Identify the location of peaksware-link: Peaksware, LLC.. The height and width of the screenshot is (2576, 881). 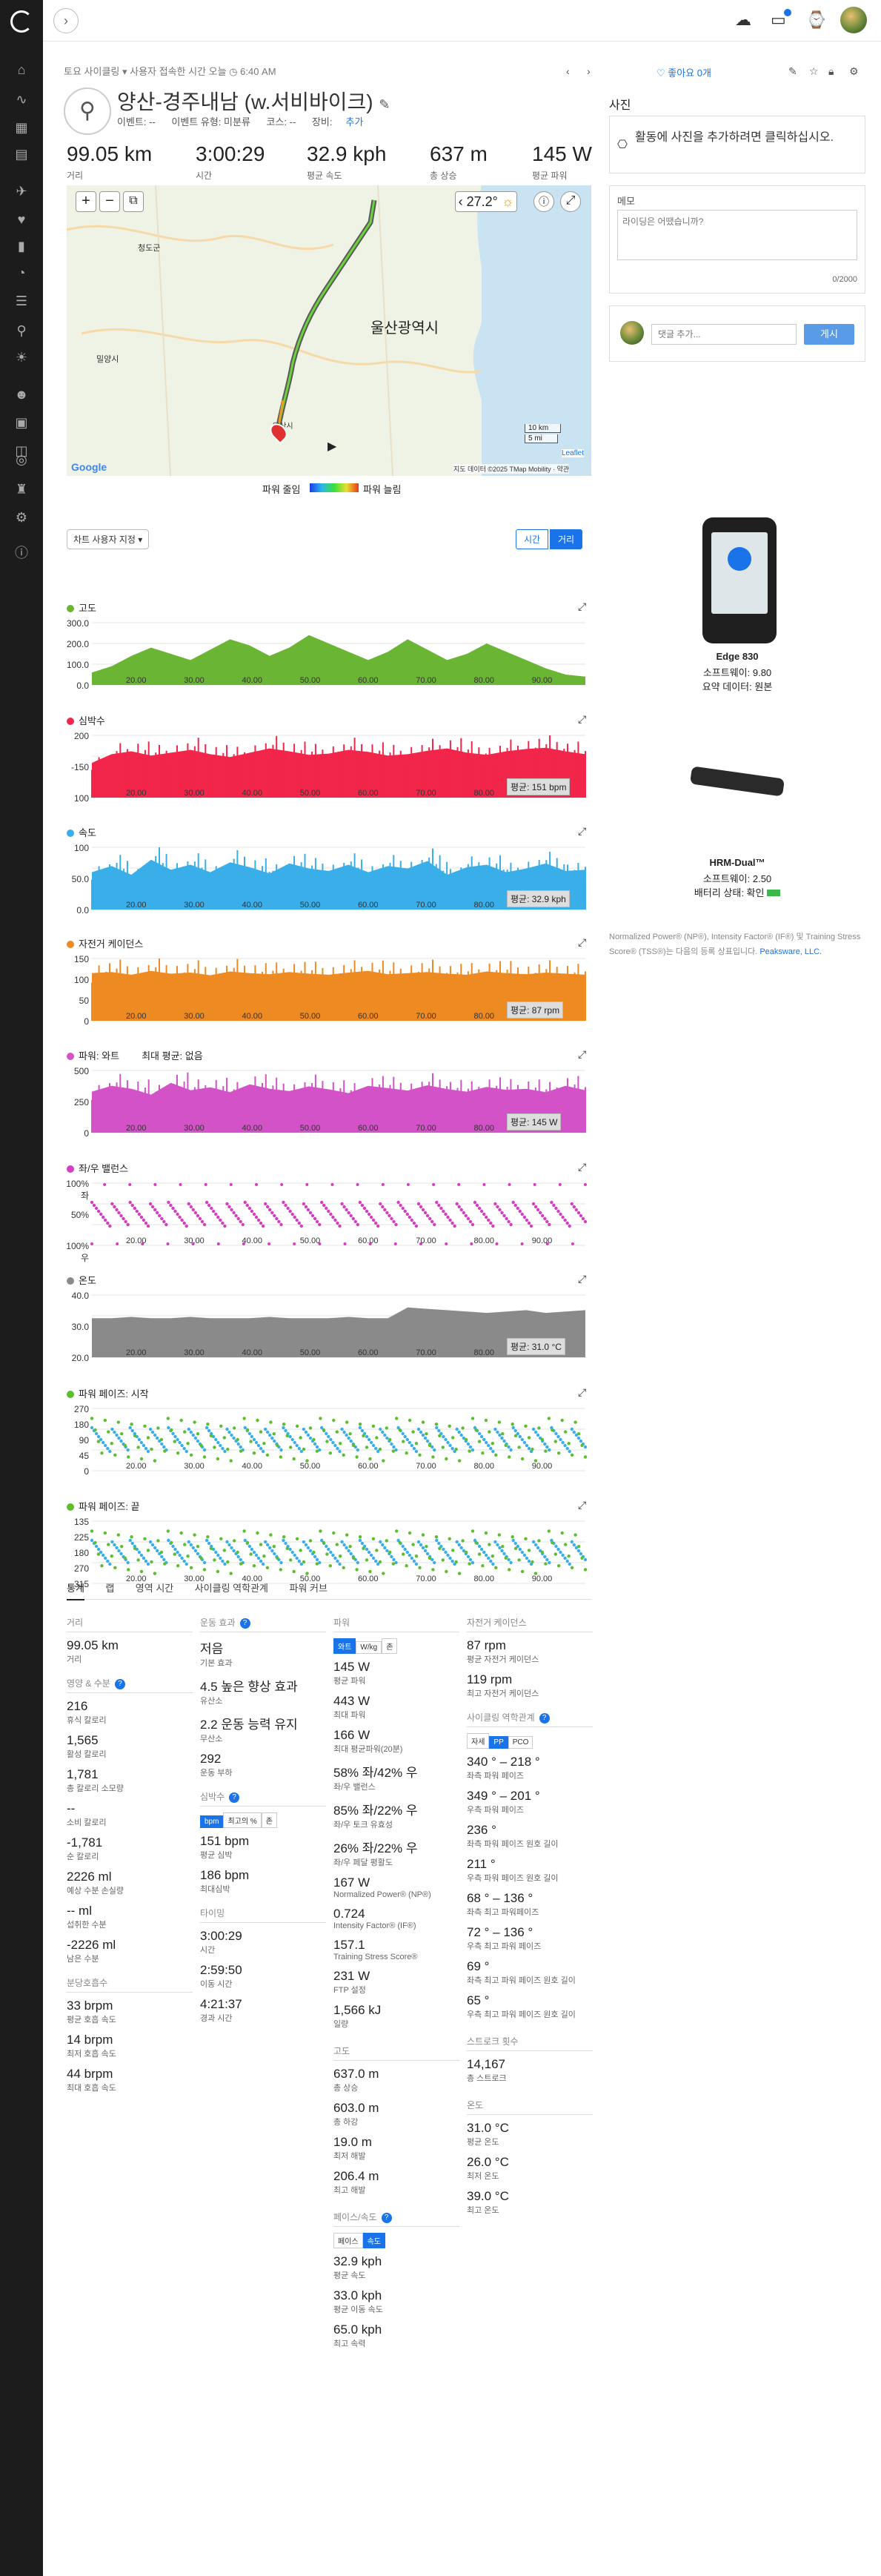
(791, 951).